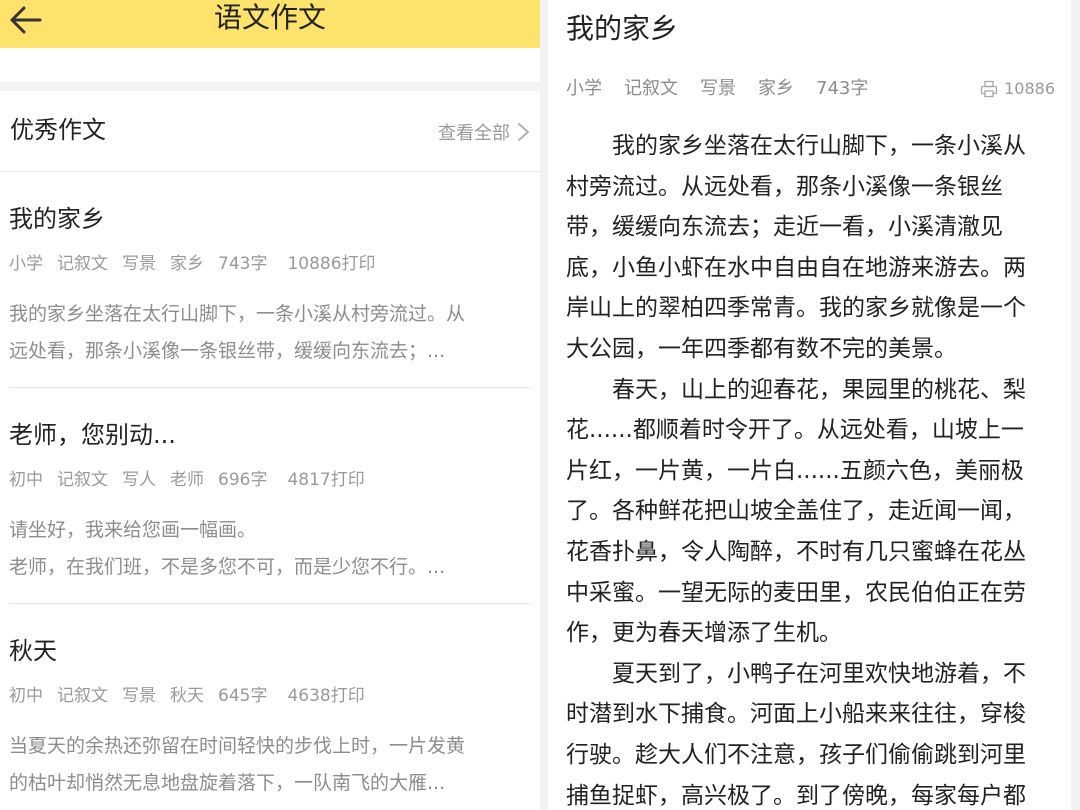 The image size is (1080, 810). I want to click on body-line: 我的家乡坐落在太行山脚下，一条小溪从, so click(819, 146).